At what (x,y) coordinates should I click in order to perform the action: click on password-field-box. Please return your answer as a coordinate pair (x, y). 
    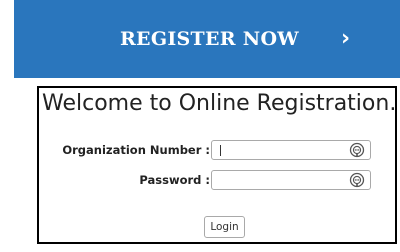
    Looking at the image, I should click on (291, 180).